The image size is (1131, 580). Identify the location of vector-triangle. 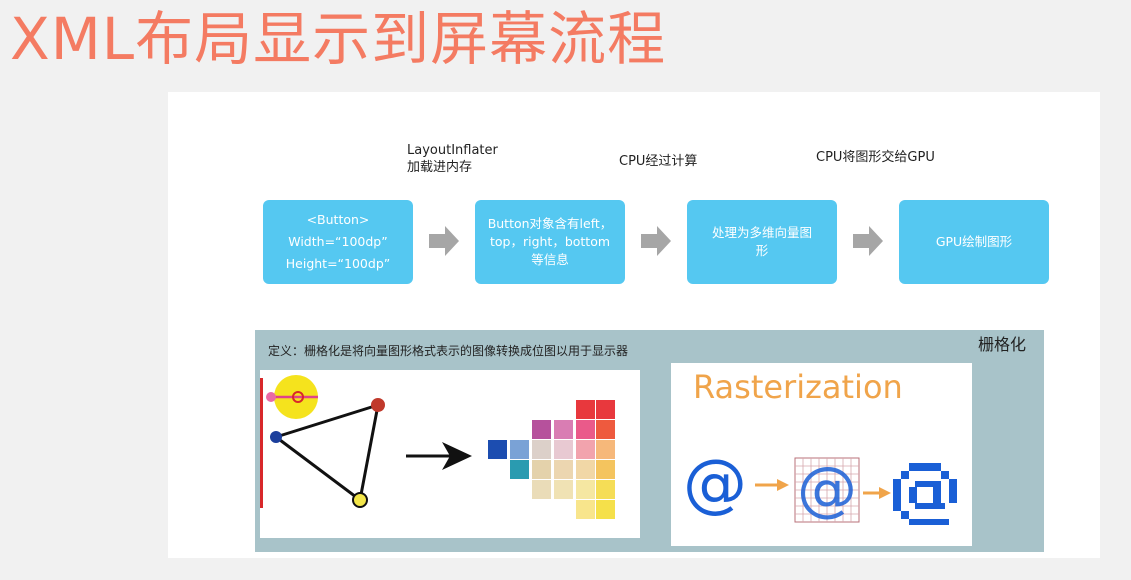
(326, 452).